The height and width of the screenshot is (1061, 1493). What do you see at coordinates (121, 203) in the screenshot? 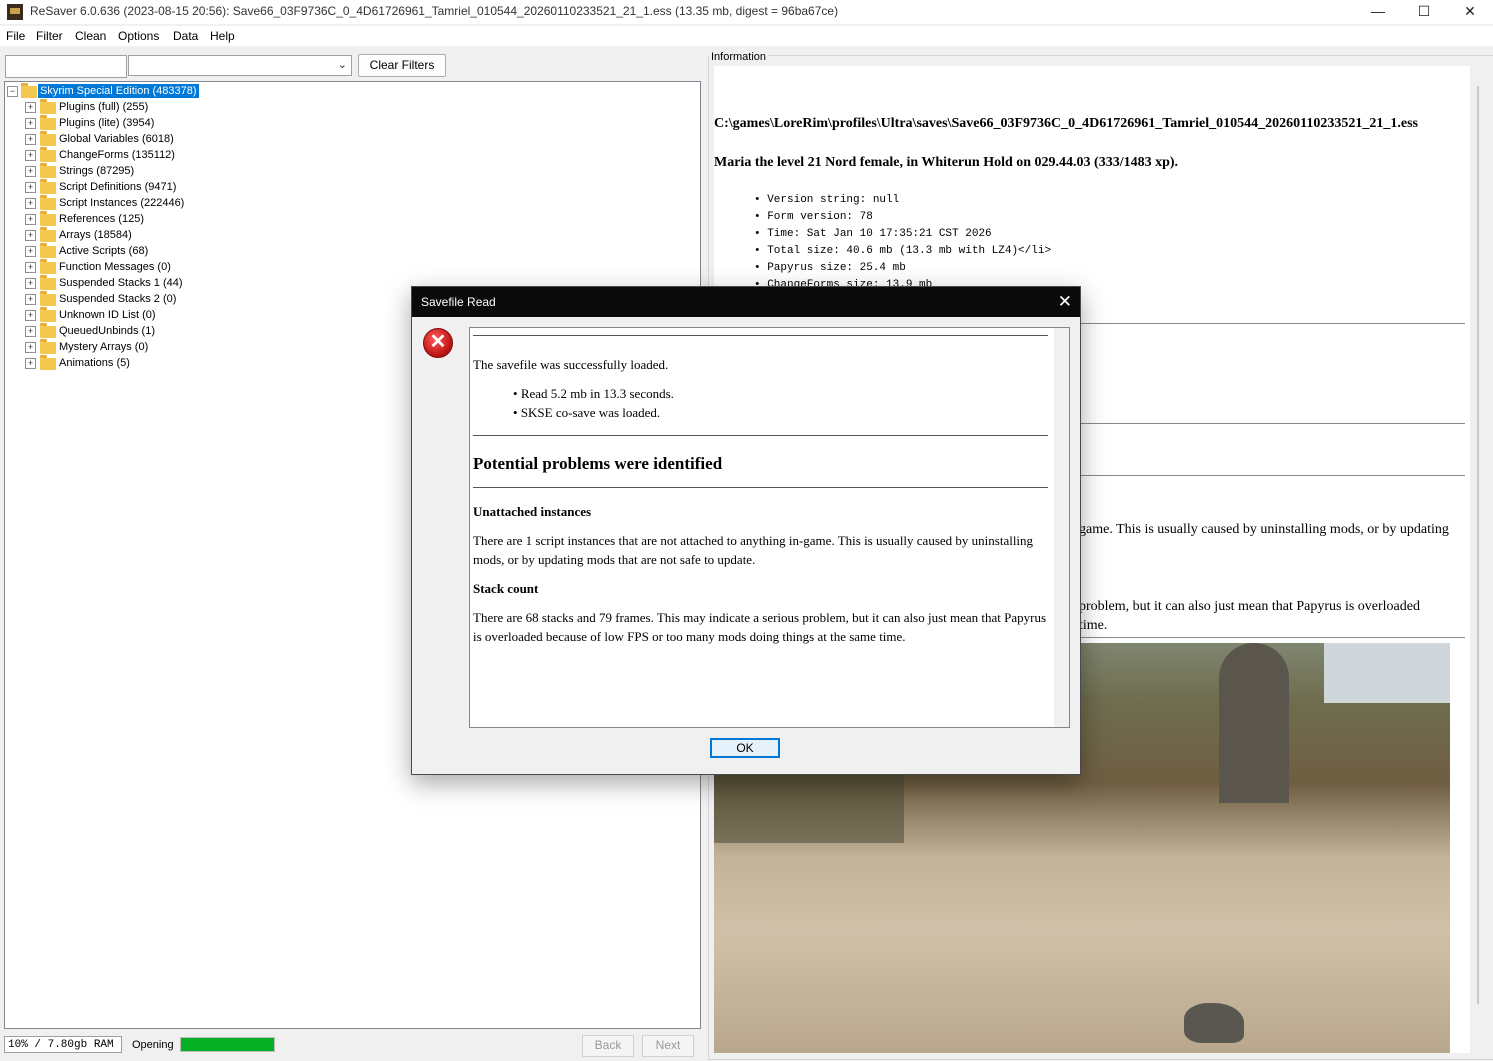
I see `tree-item-label: Script Instances (222446)` at bounding box center [121, 203].